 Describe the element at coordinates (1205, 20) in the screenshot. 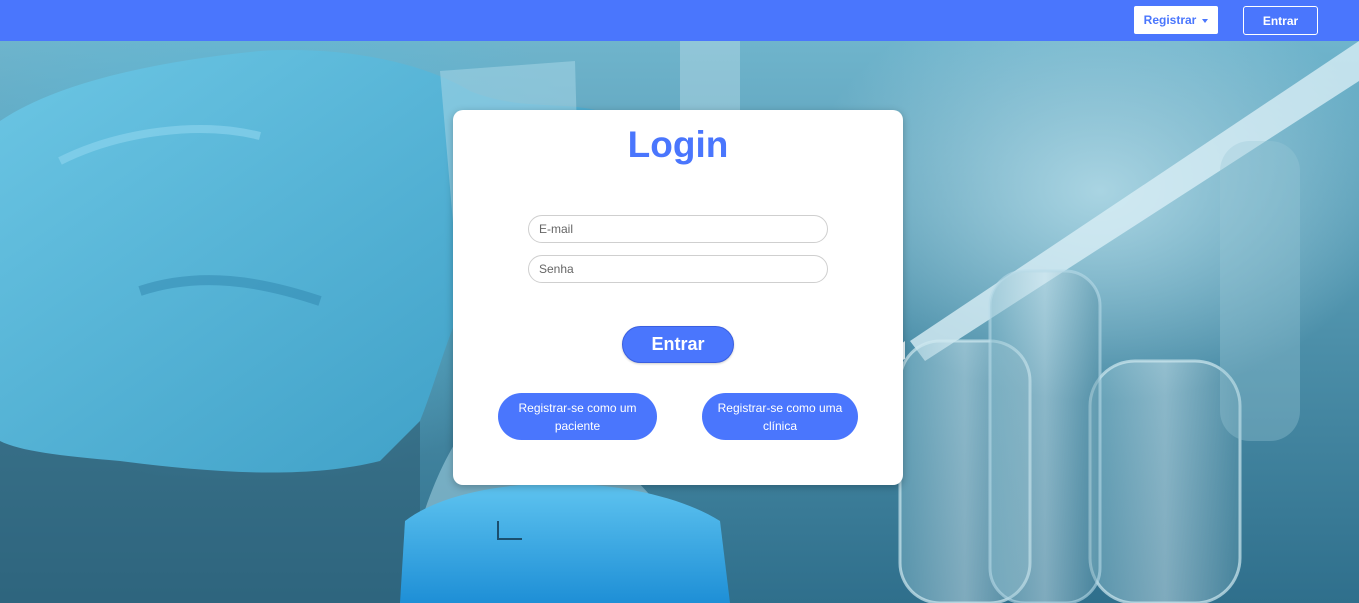

I see `caret-down-icon` at that location.